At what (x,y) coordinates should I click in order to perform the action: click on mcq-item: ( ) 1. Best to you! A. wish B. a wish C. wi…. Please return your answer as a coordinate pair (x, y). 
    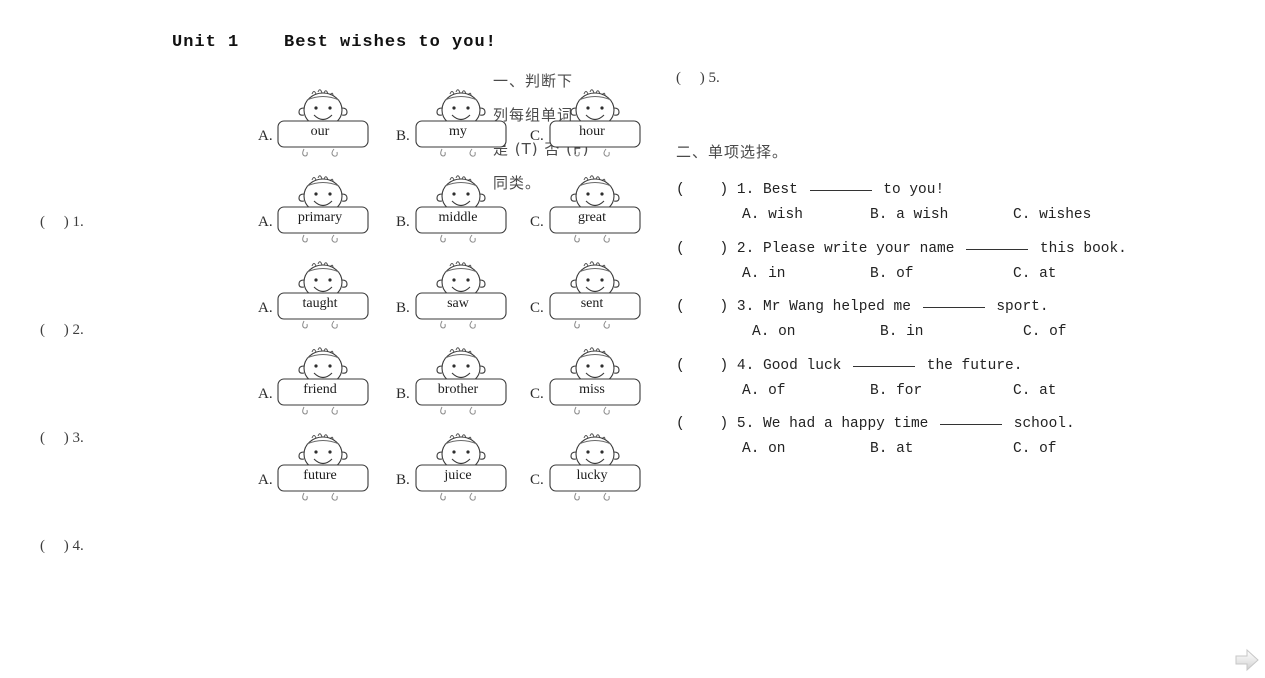
    Looking at the image, I should click on (966, 203).